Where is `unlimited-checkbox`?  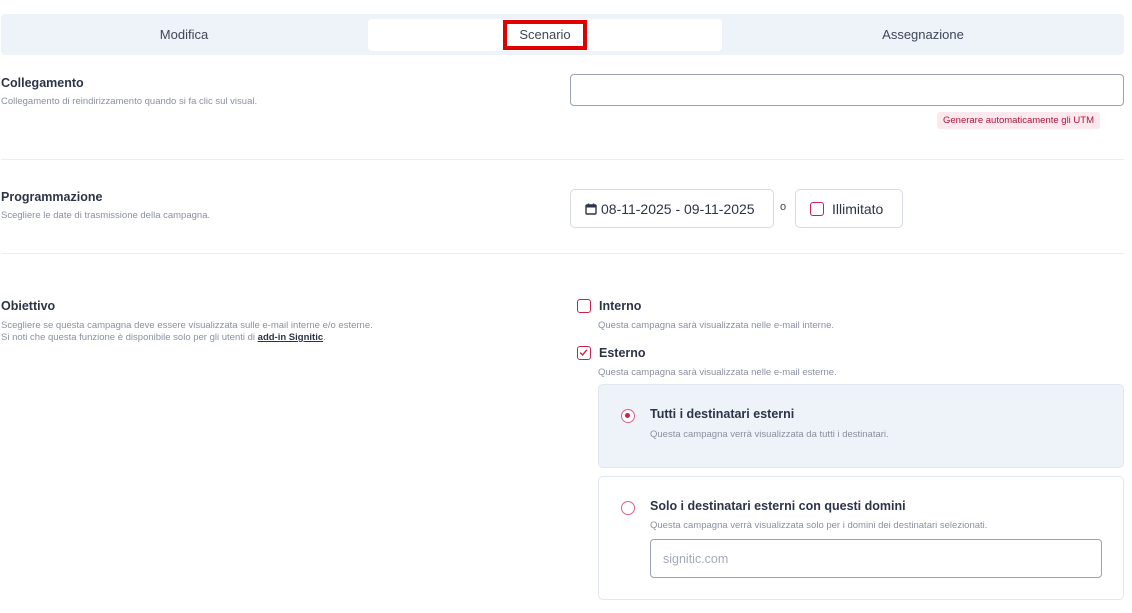
unlimited-checkbox is located at coordinates (817, 208).